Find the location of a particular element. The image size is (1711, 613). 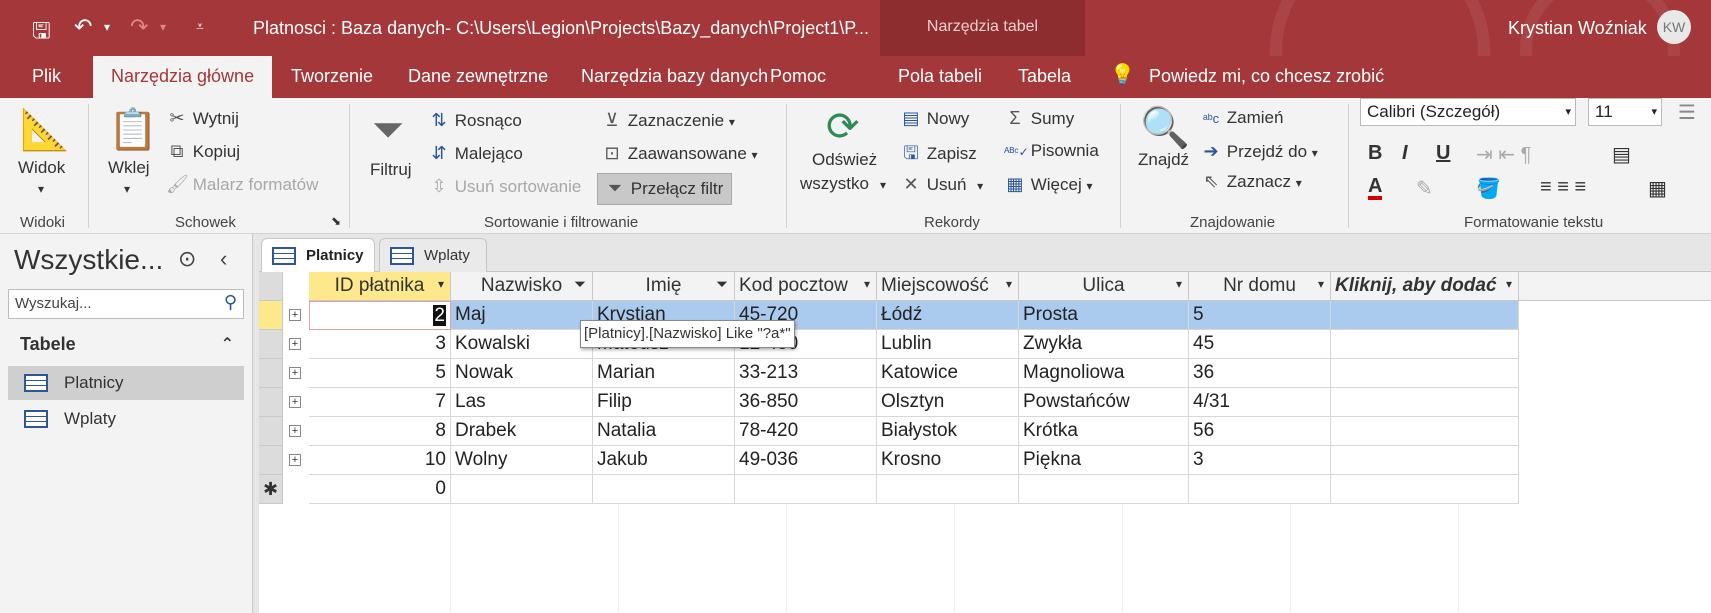

tab-external-data: Dane zewnętrzne is located at coordinates (478, 76).